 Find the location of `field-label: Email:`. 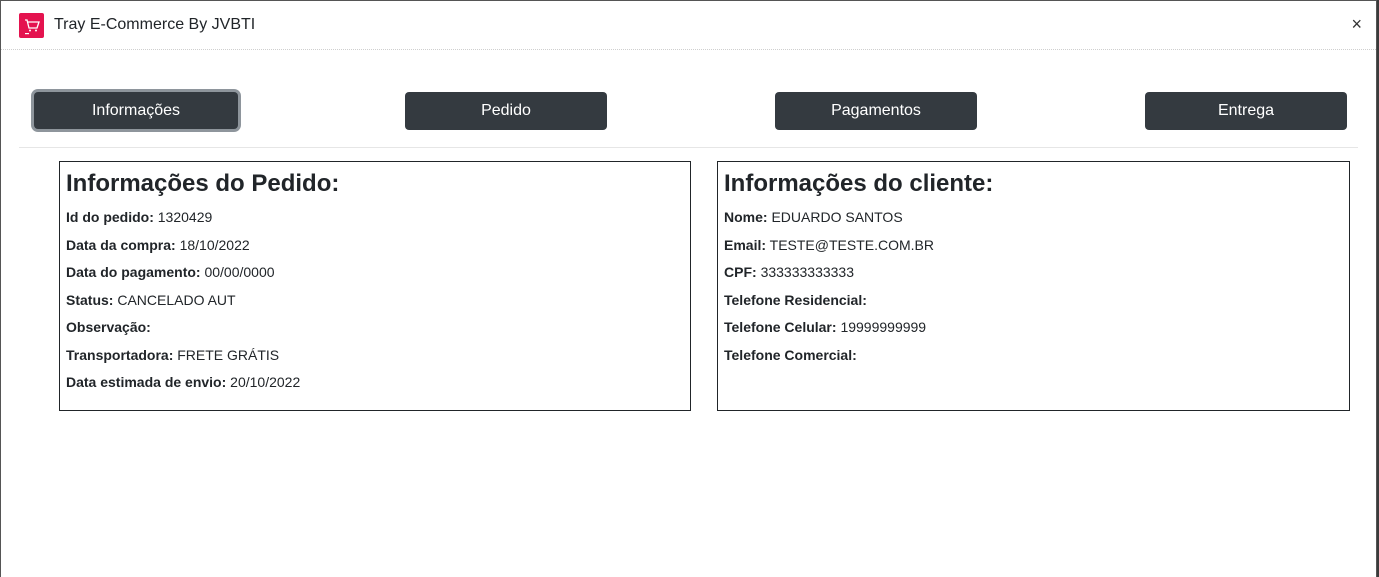

field-label: Email: is located at coordinates (745, 244).